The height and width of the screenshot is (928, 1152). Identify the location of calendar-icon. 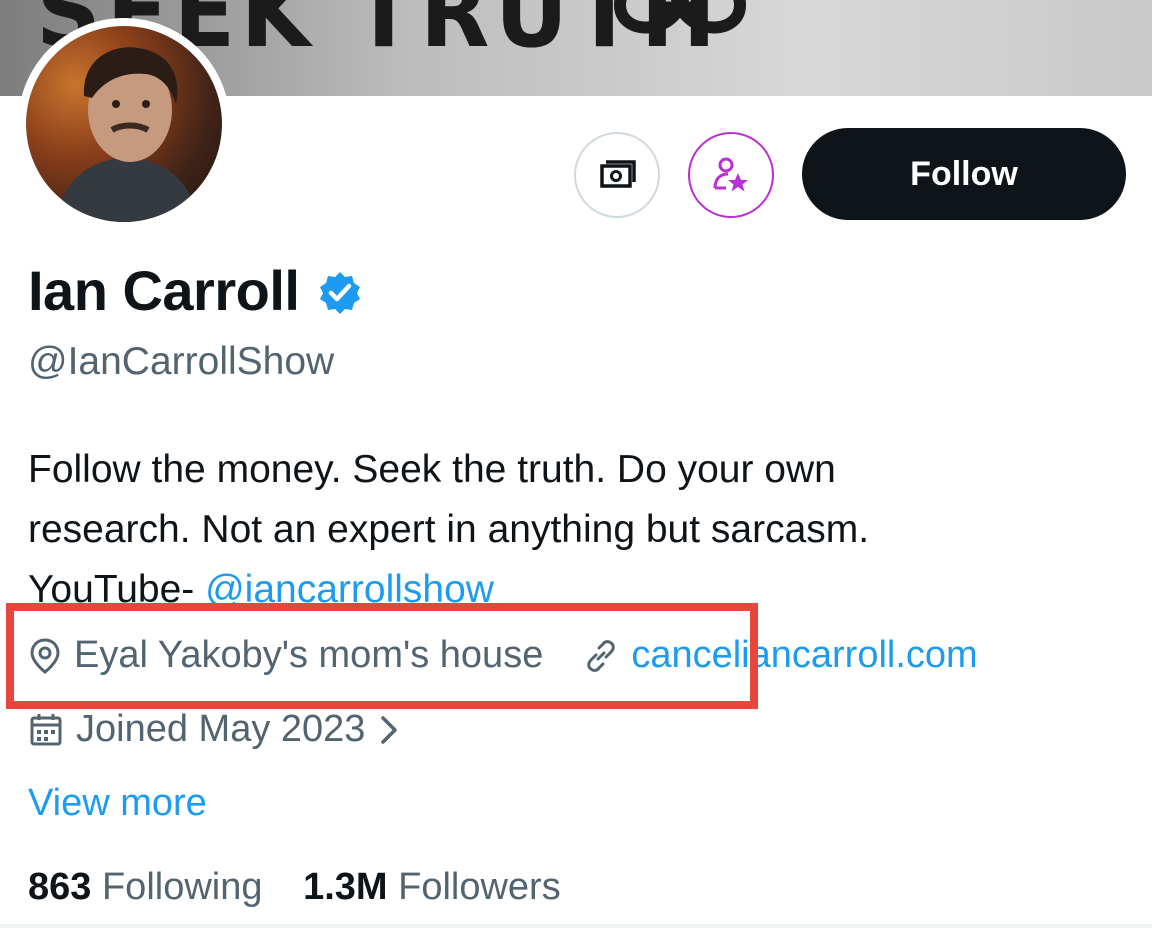
(46, 729).